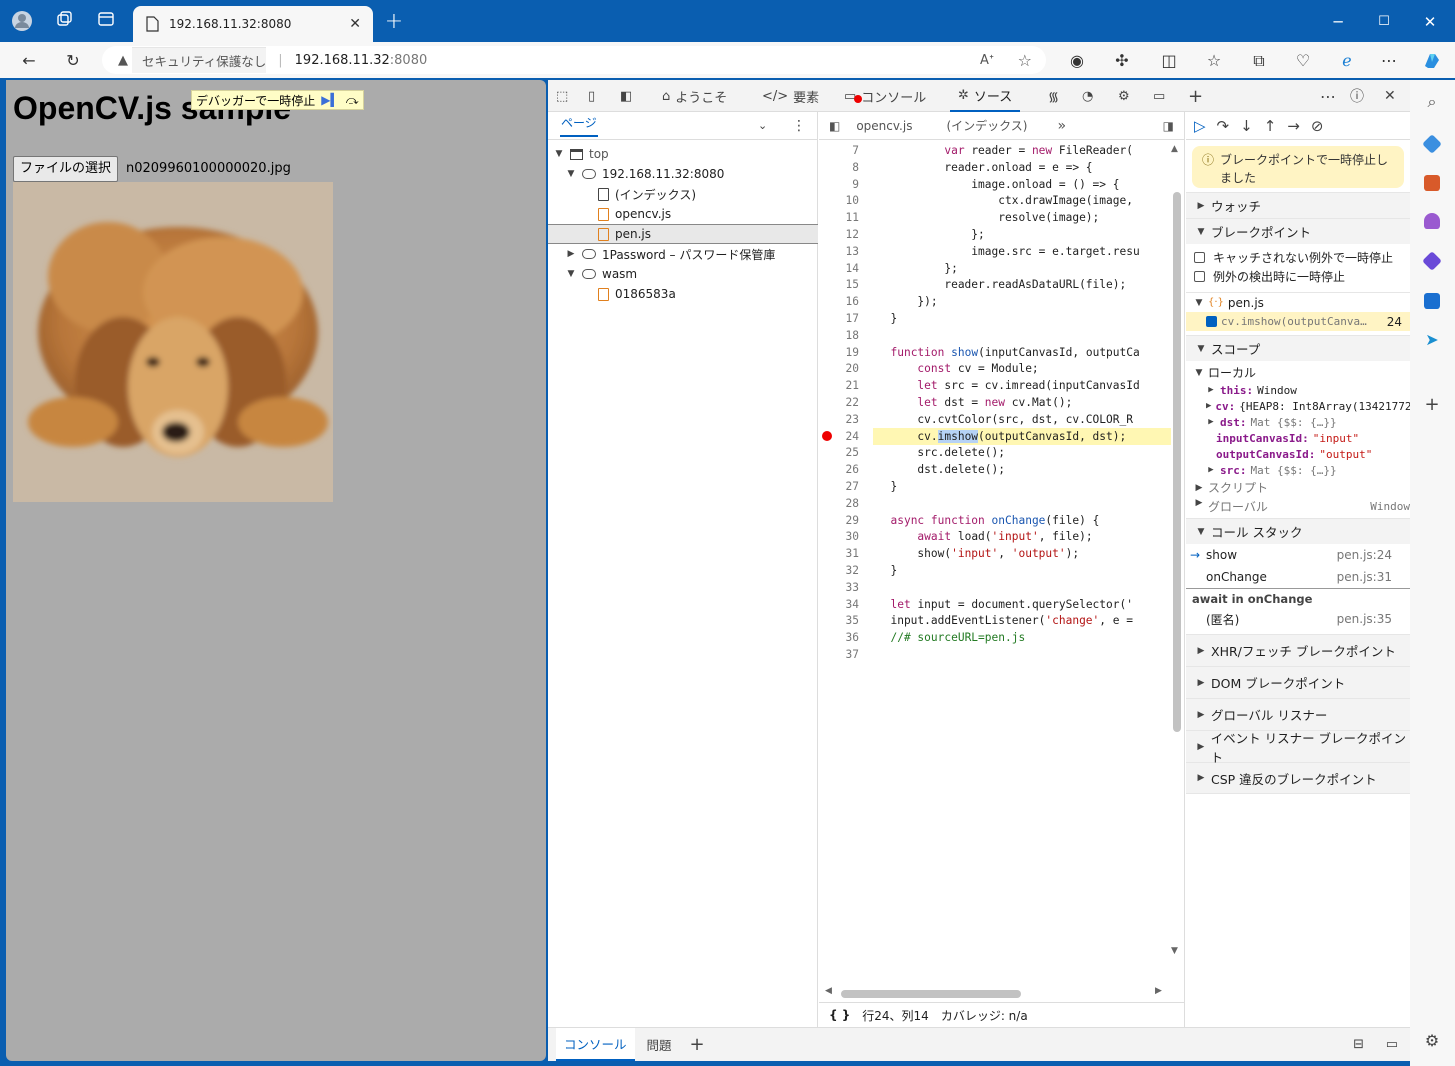 This screenshot has width=1455, height=1066. I want to click on section-dom-breakpoints: ▶ DOM ブレークポイント, so click(1298, 682).